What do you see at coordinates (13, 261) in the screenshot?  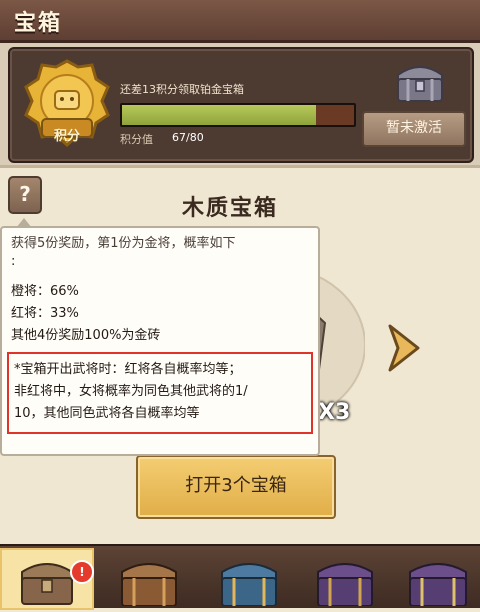 I see `tooltip-line: :` at bounding box center [13, 261].